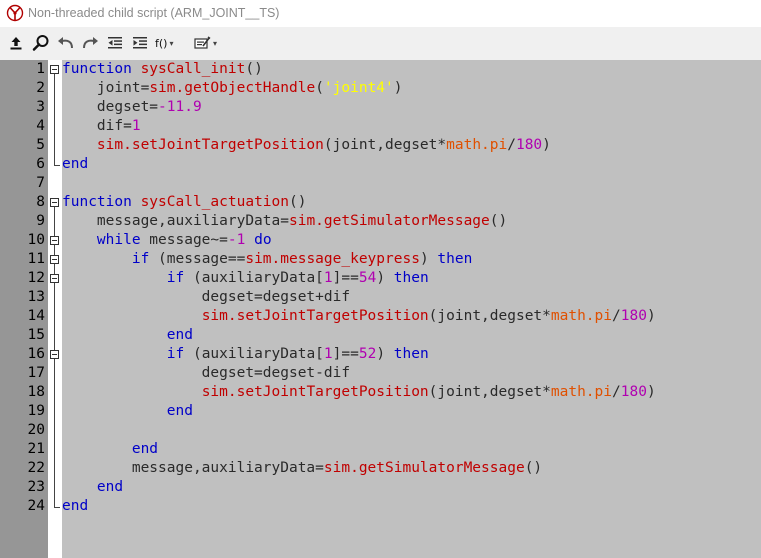  I want to click on search-button, so click(41, 43).